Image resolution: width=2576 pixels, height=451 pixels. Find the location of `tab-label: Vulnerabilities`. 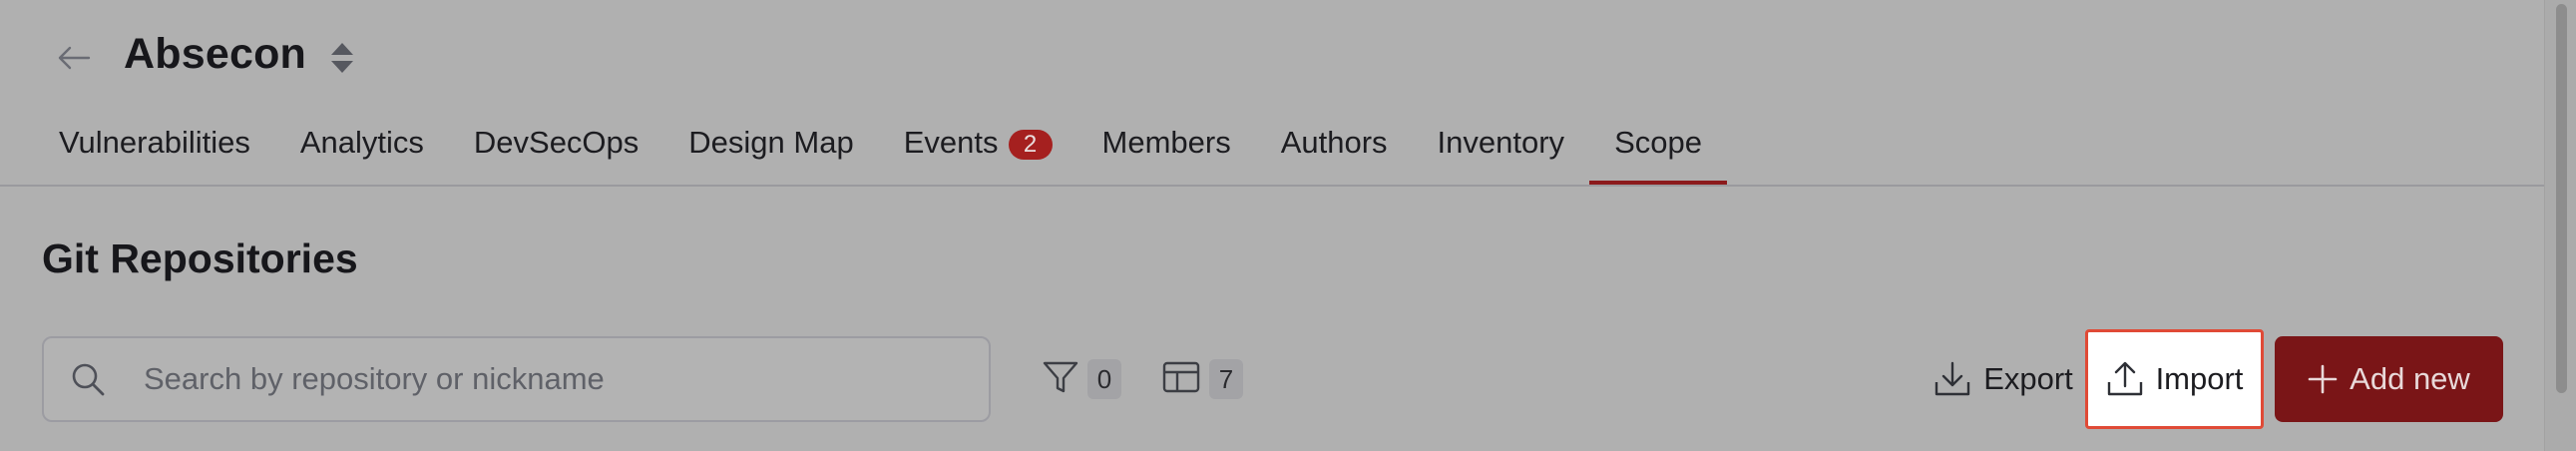

tab-label: Vulnerabilities is located at coordinates (154, 142).